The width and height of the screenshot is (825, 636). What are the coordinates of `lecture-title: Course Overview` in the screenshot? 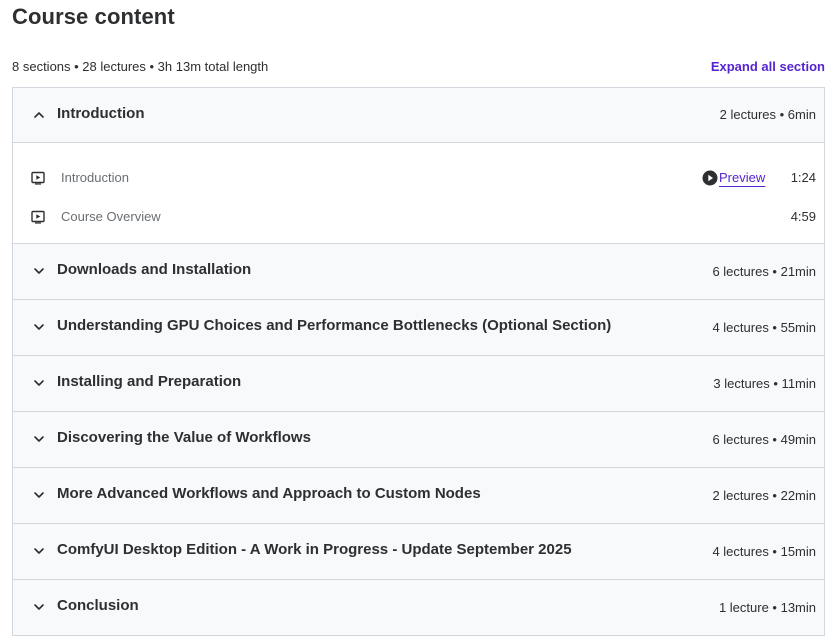 It's located at (111, 216).